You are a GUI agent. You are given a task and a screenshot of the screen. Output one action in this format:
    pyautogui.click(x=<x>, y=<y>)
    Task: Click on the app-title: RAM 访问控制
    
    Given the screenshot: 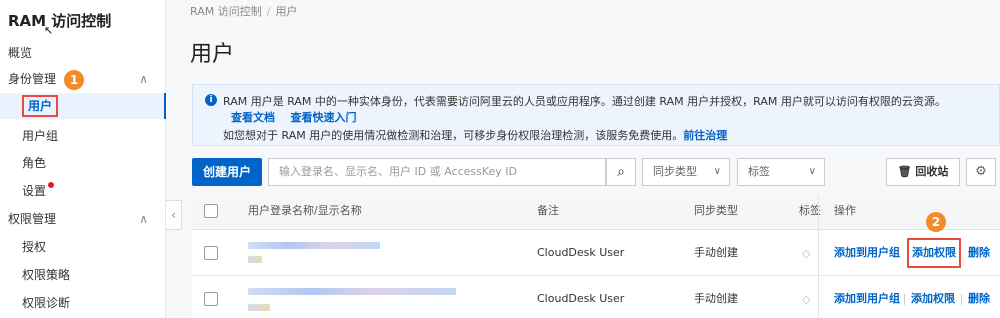 What is the action you would take?
    pyautogui.click(x=60, y=21)
    